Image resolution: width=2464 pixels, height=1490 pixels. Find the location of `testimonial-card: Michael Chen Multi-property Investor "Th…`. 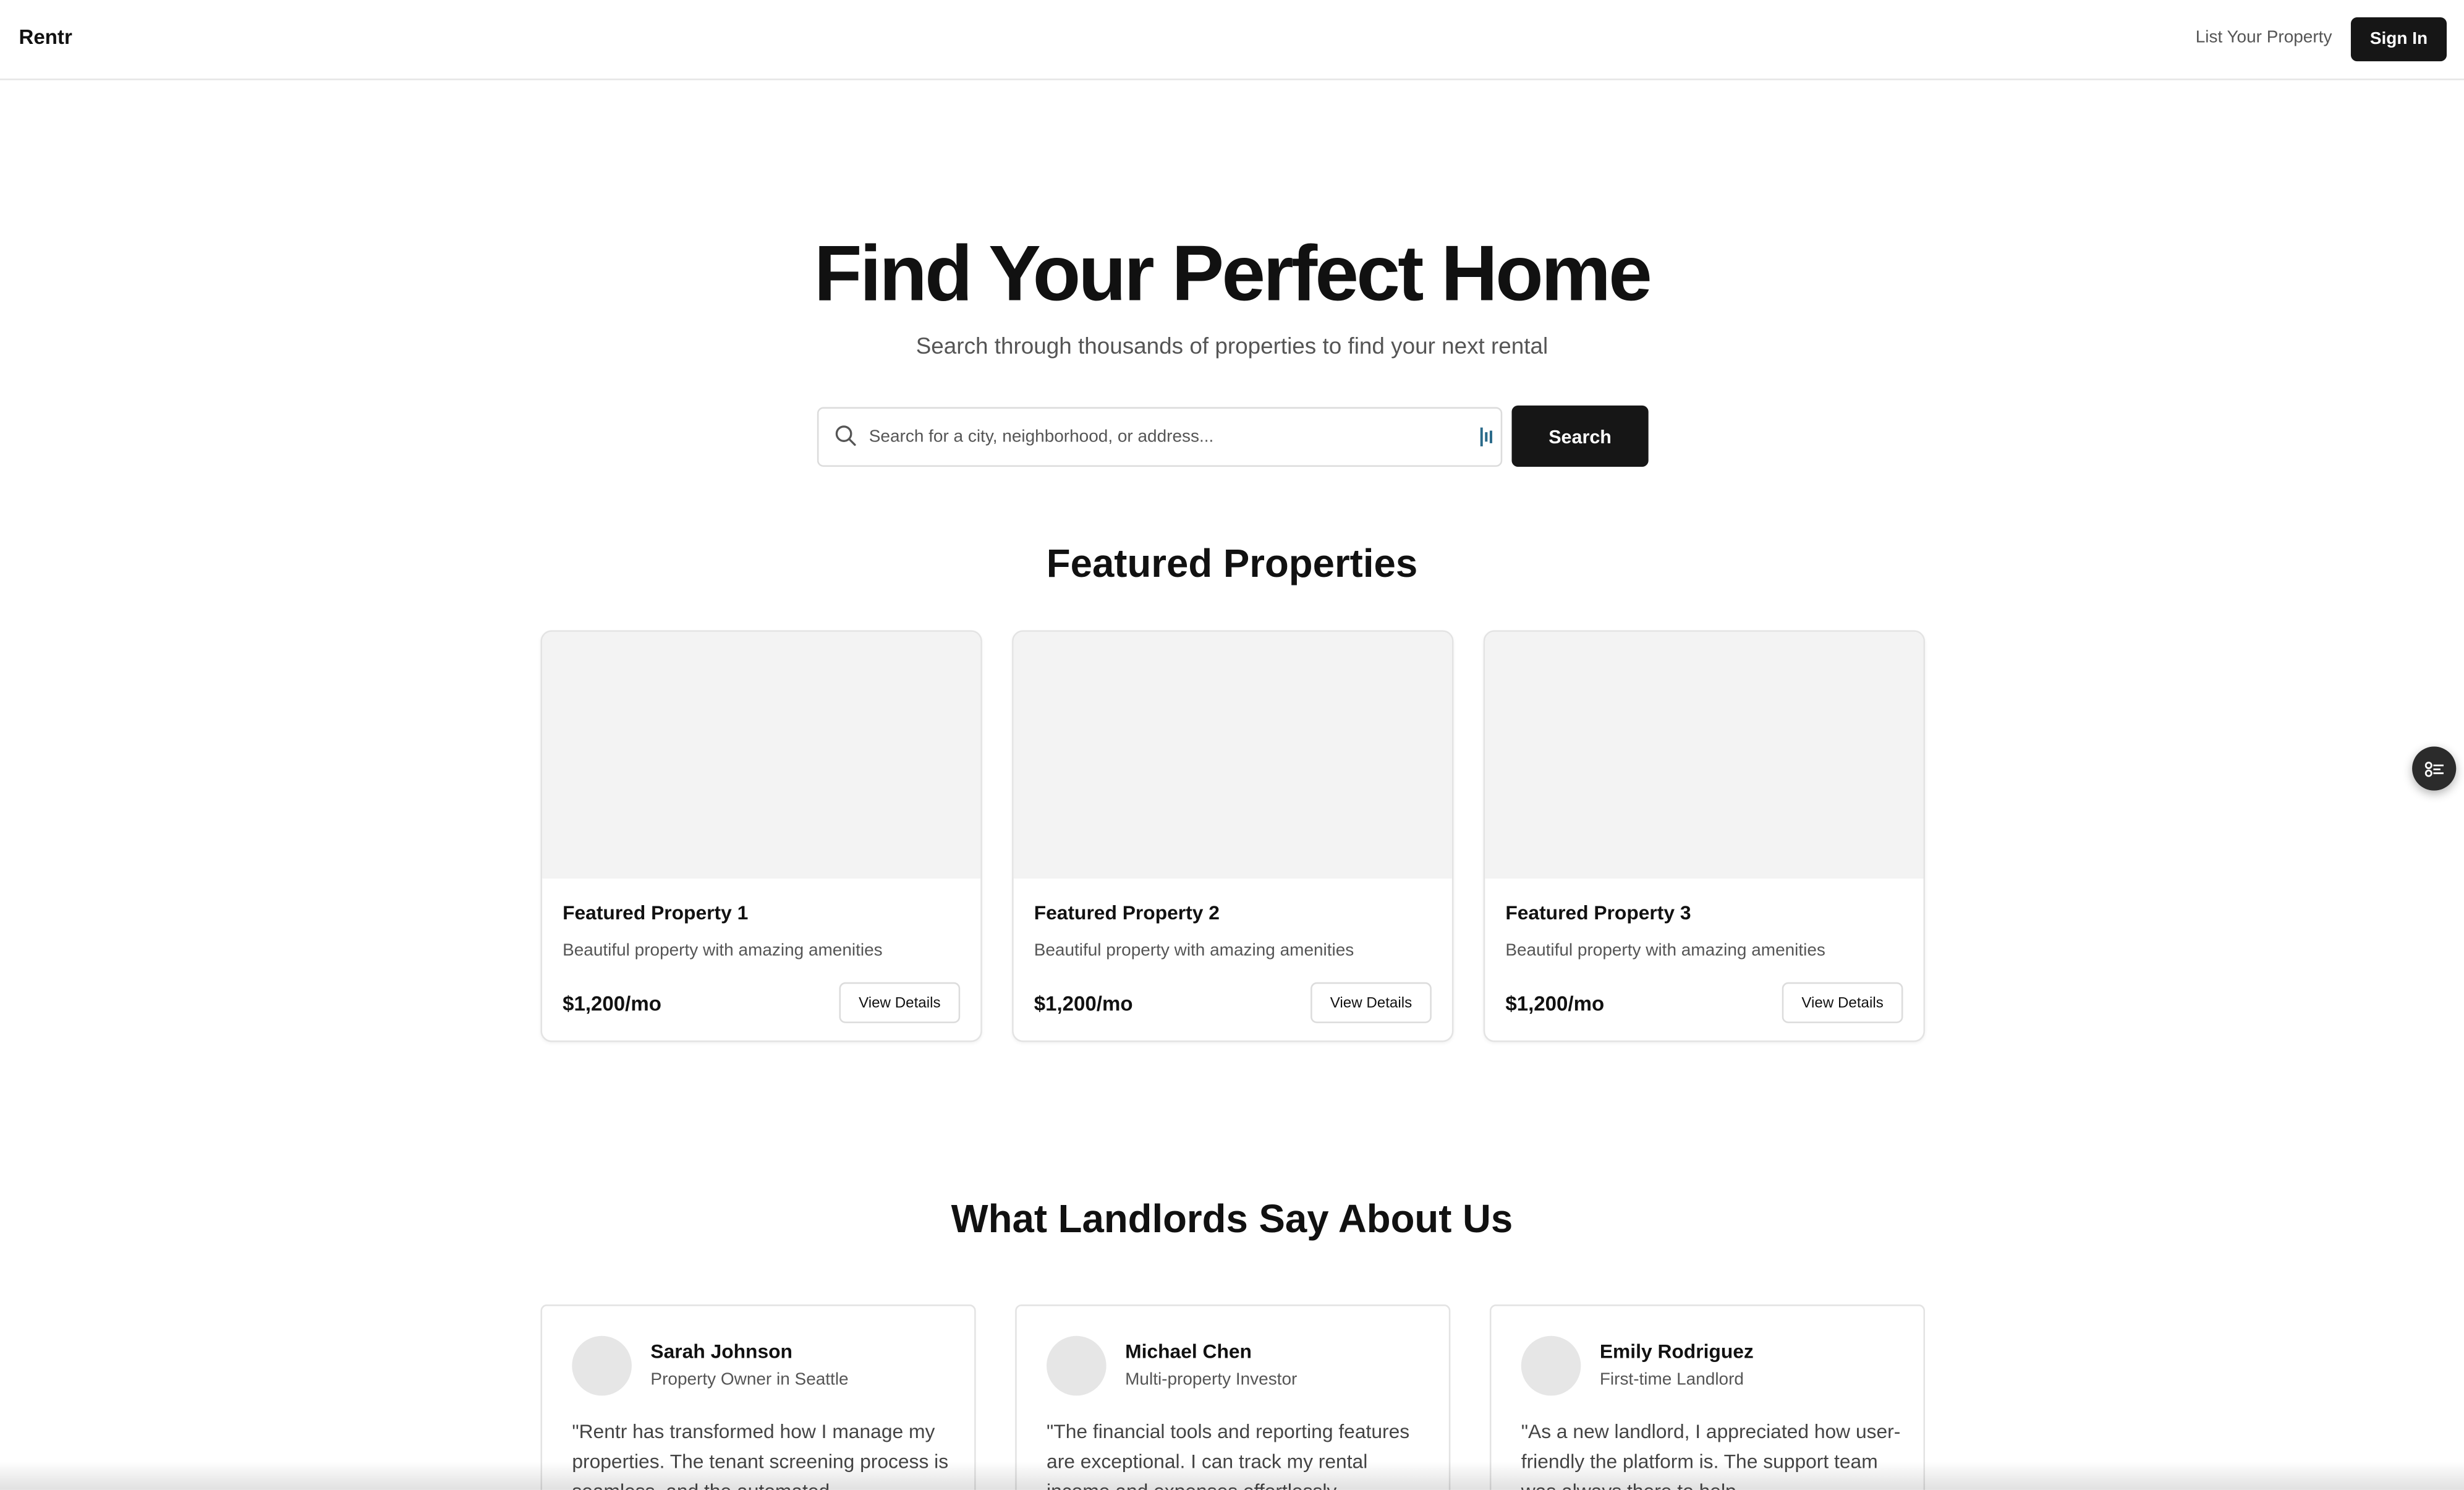

testimonial-card: Michael Chen Multi-property Investor "Th… is located at coordinates (1233, 1397).